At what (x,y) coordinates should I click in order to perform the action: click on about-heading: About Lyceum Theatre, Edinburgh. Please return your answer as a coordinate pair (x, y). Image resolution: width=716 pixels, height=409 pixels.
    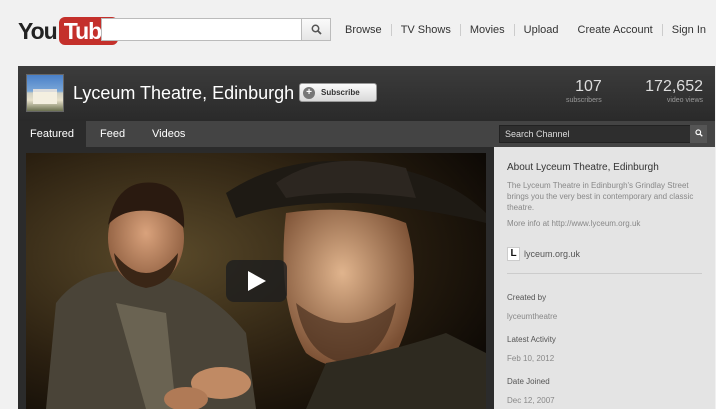
    Looking at the image, I should click on (583, 167).